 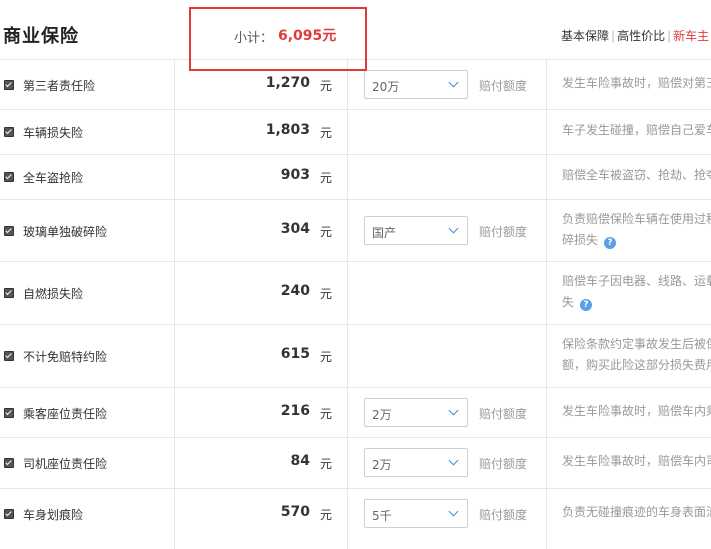 What do you see at coordinates (384, 233) in the screenshot?
I see `coverage-select-value: 国产` at bounding box center [384, 233].